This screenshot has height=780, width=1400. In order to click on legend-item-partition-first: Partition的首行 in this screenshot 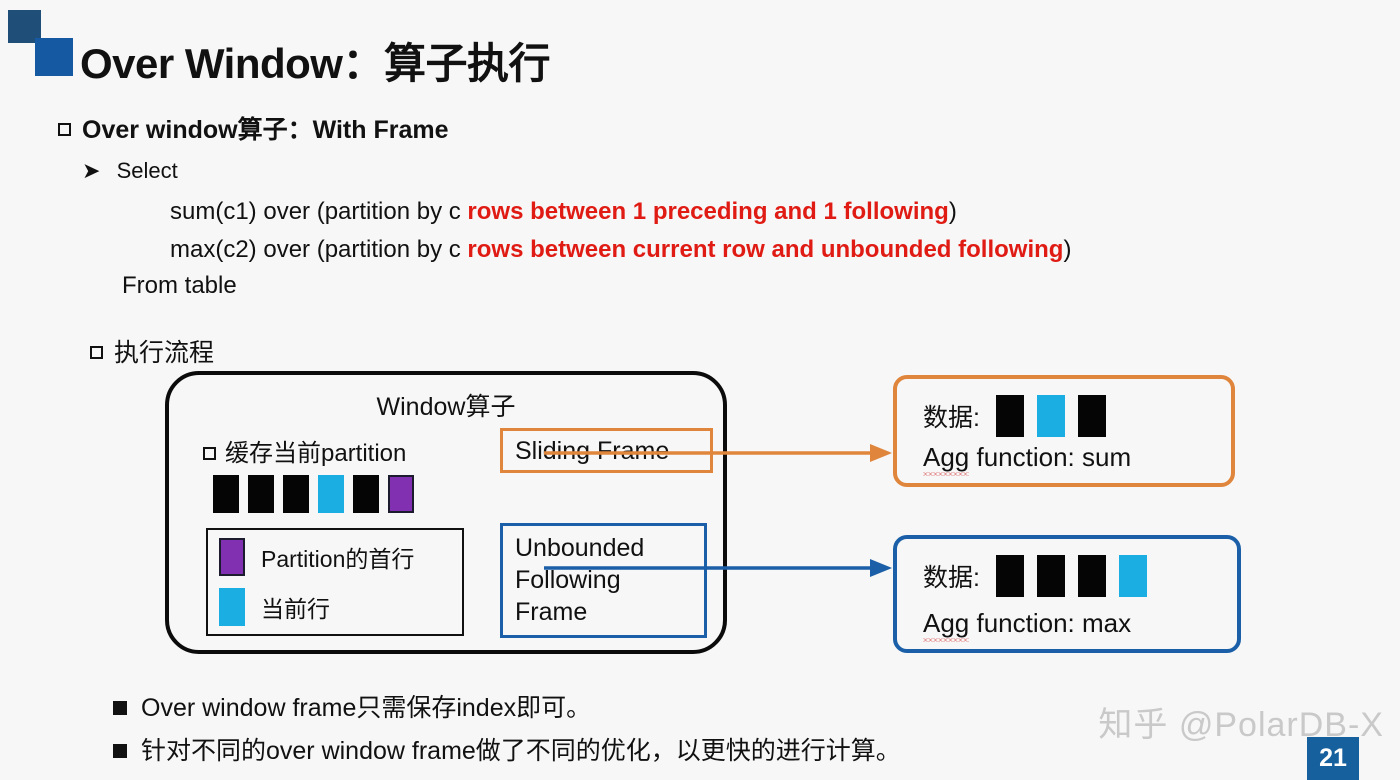, I will do `click(316, 557)`.